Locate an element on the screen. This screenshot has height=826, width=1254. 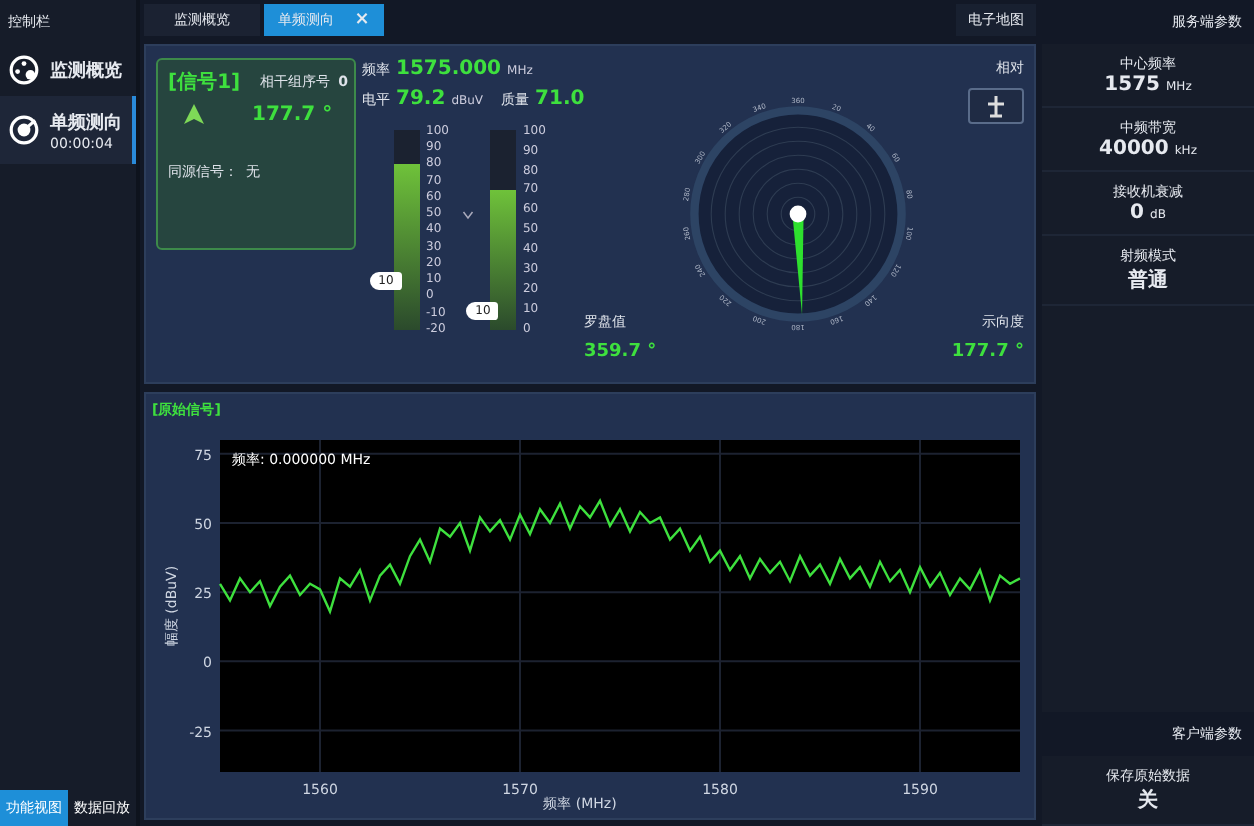
parameter-value: 关 is located at coordinates (1148, 800).